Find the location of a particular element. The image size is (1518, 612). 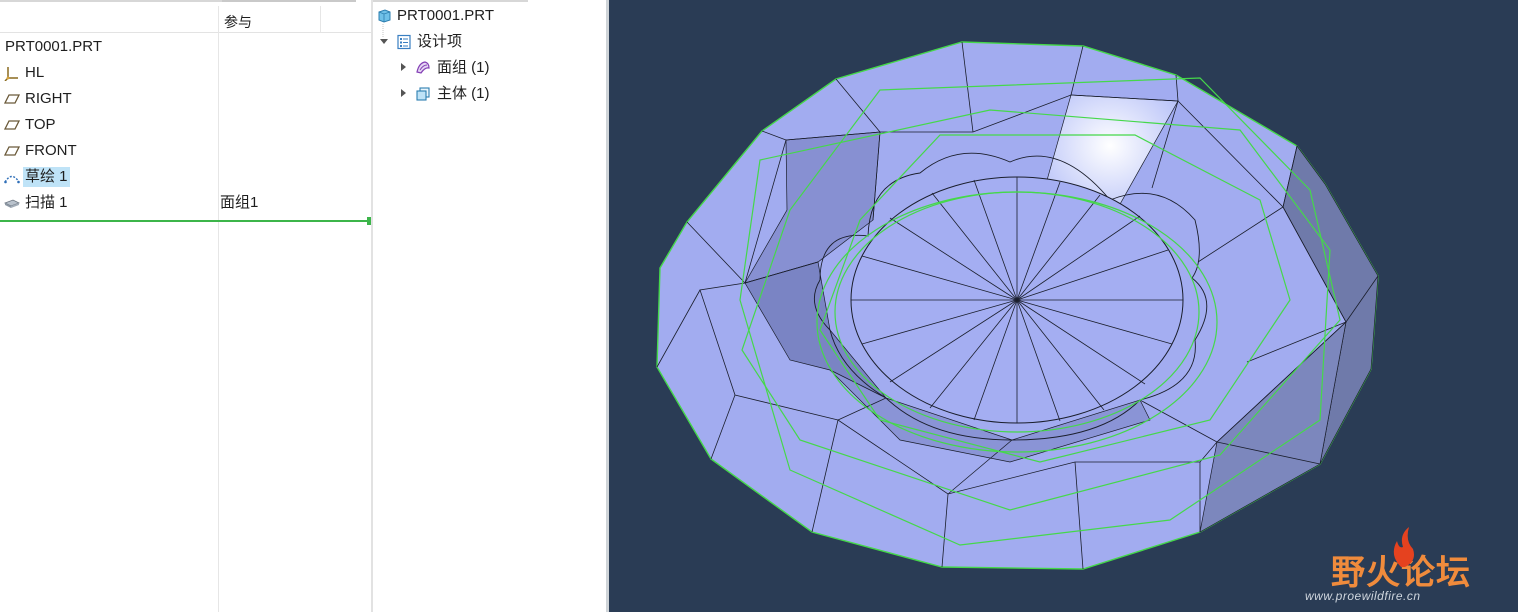

tree-item-part-root: PRT0001.PRT is located at coordinates (185, 47).